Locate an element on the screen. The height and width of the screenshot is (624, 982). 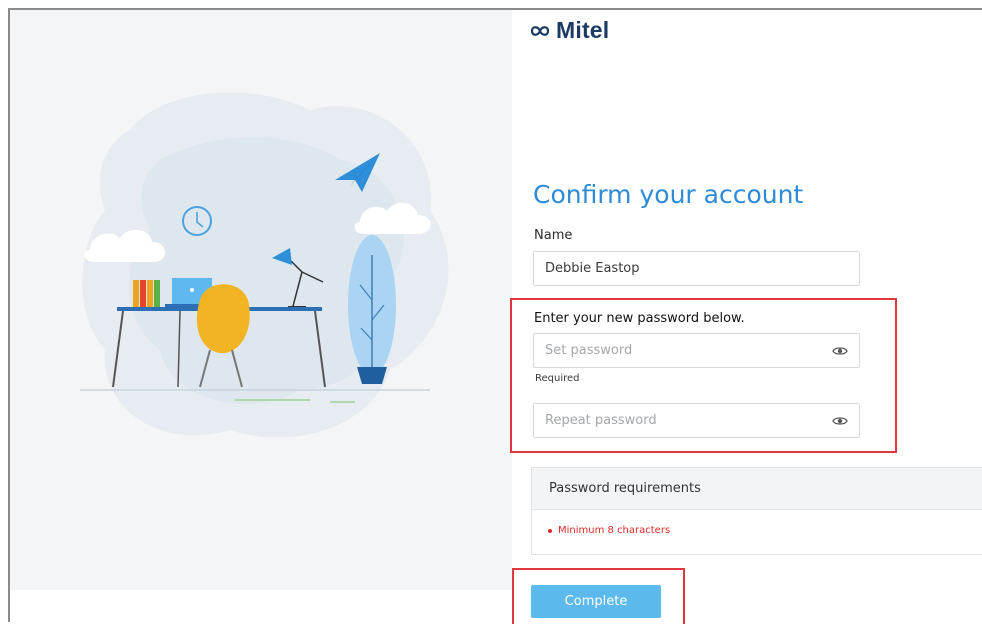
name-label: Name is located at coordinates (553, 235).